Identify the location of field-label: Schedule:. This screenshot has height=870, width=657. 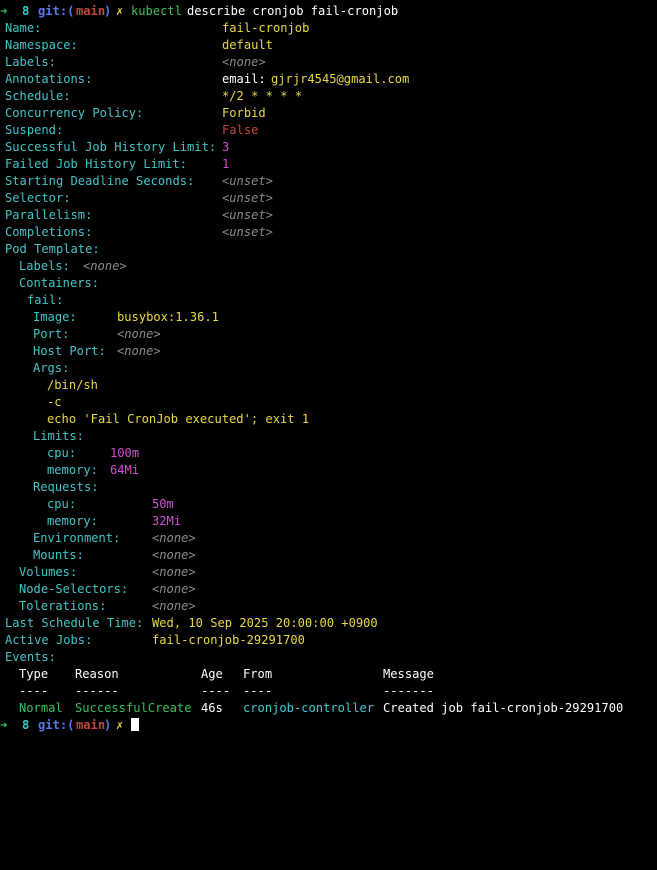
(38, 96).